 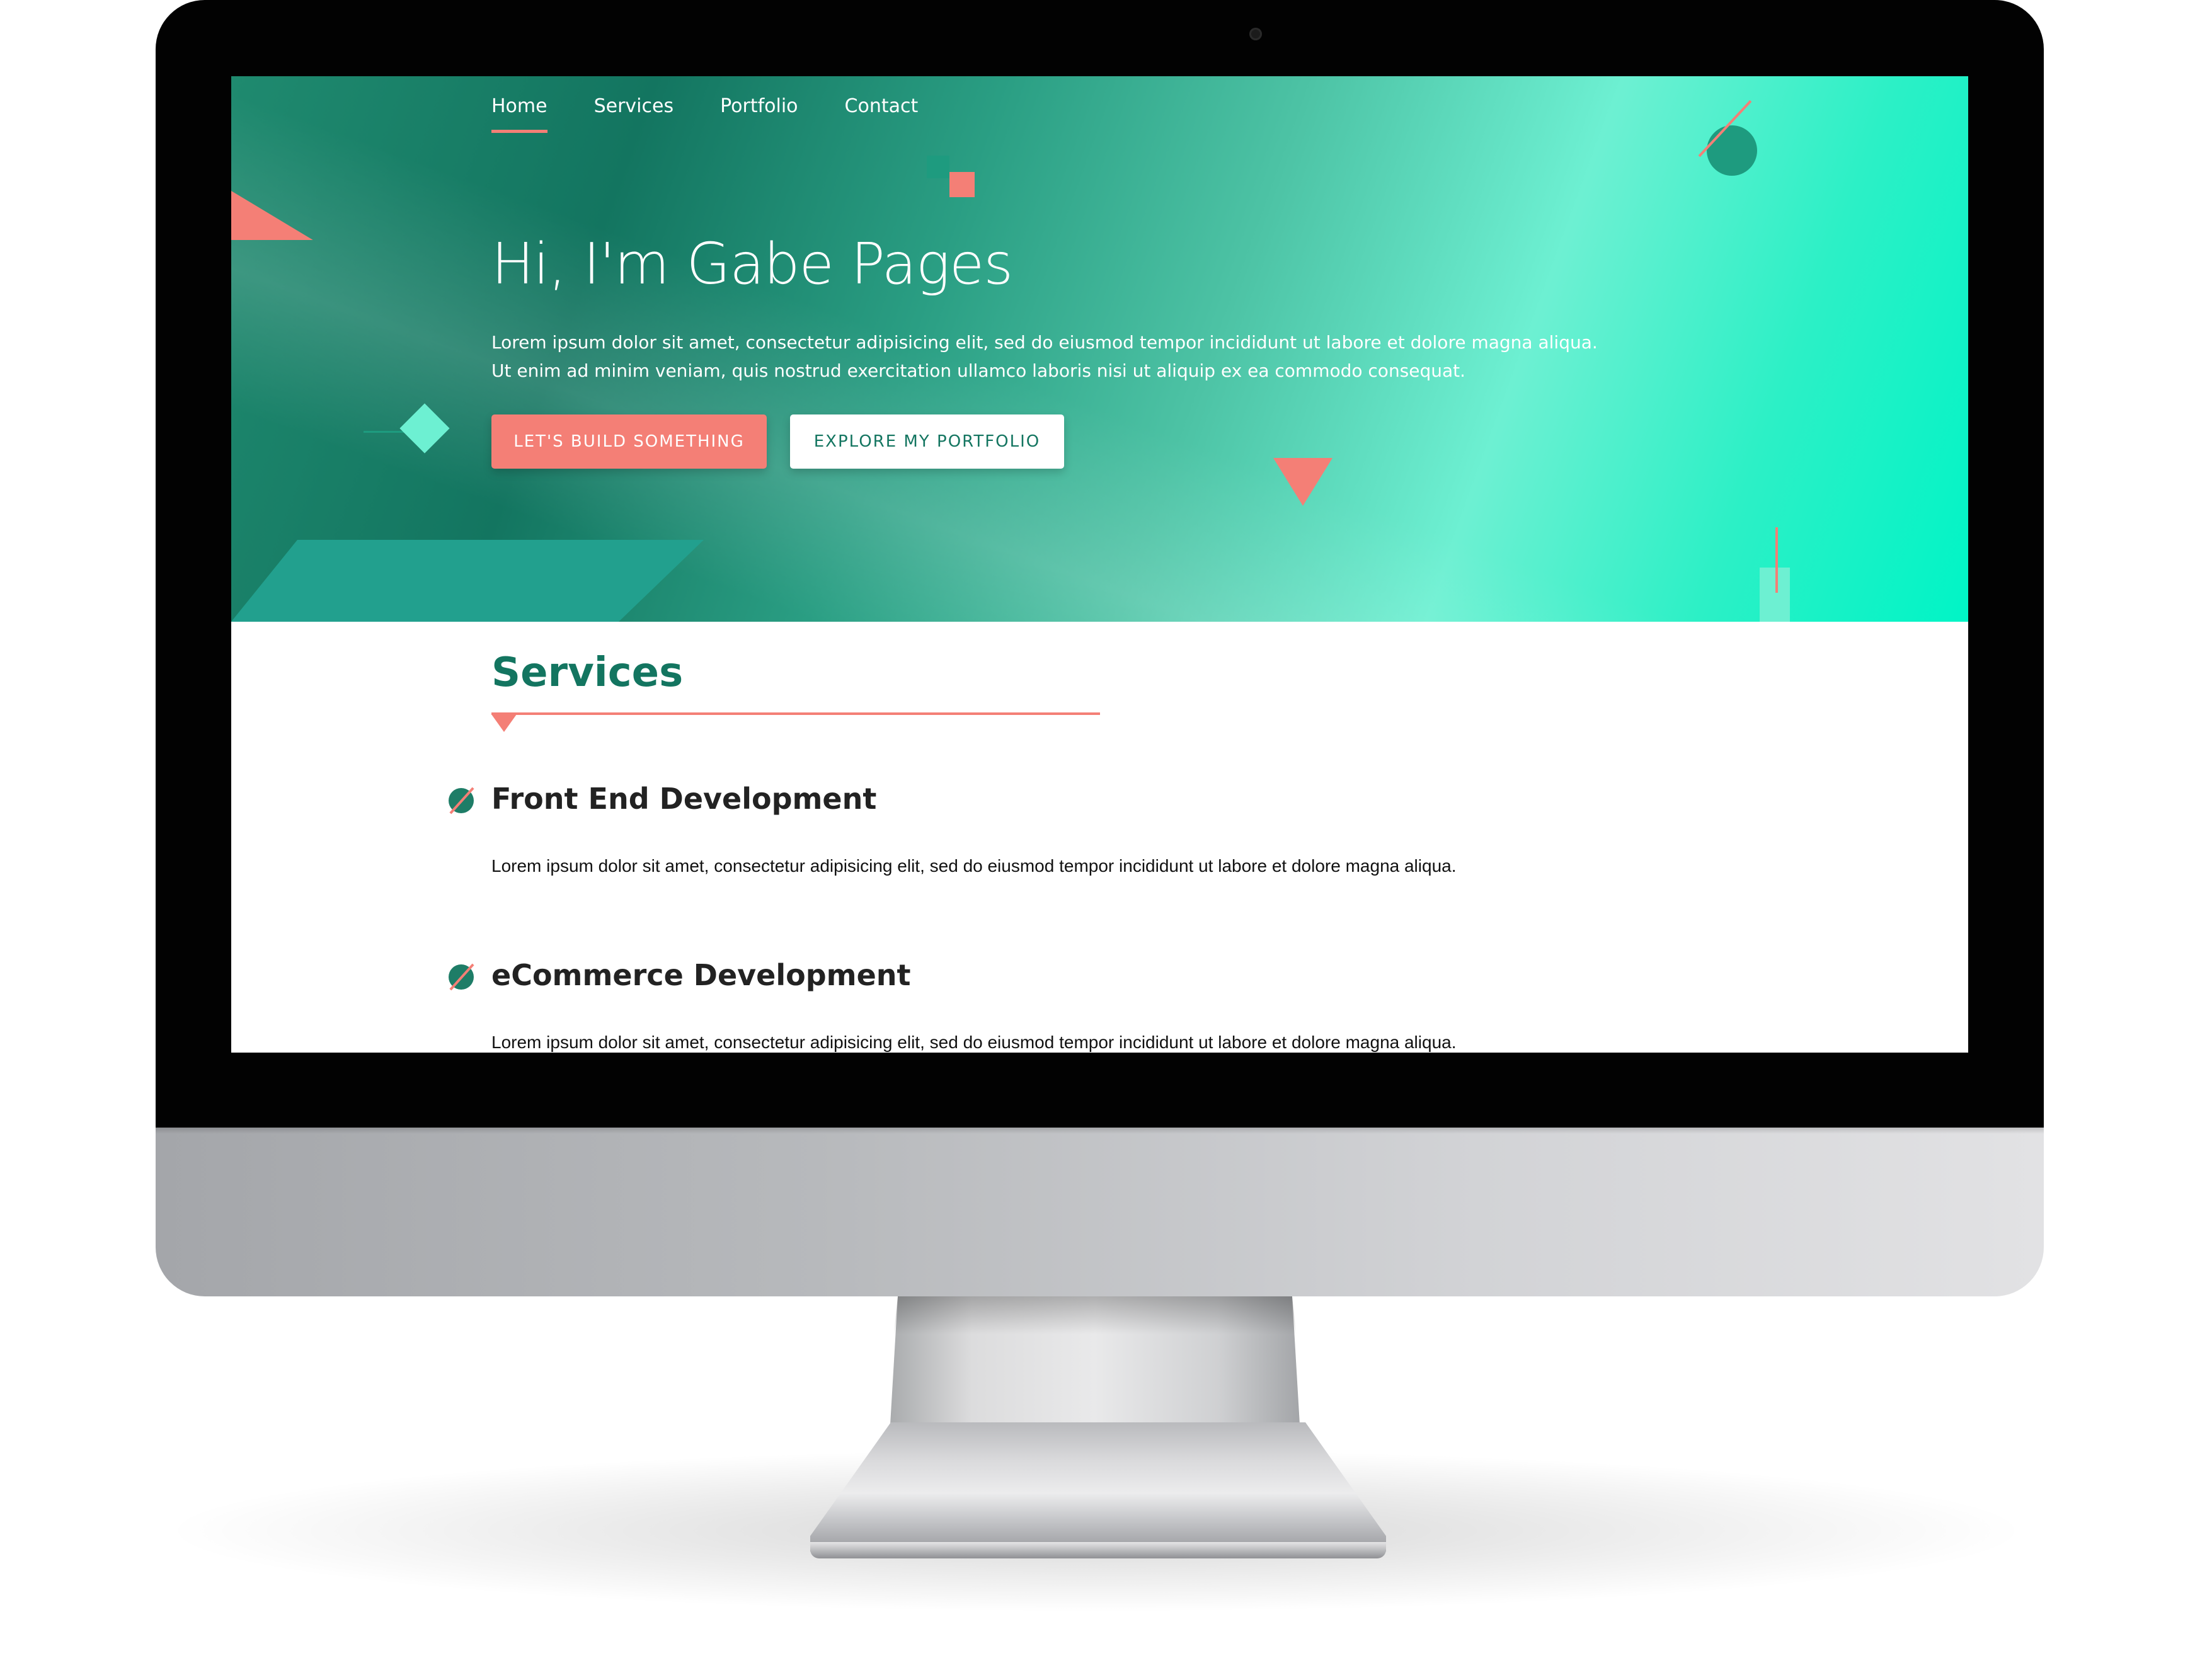 I want to click on explore-portfolio-button: EXPLORE MY PORTFOLIO, so click(x=927, y=441).